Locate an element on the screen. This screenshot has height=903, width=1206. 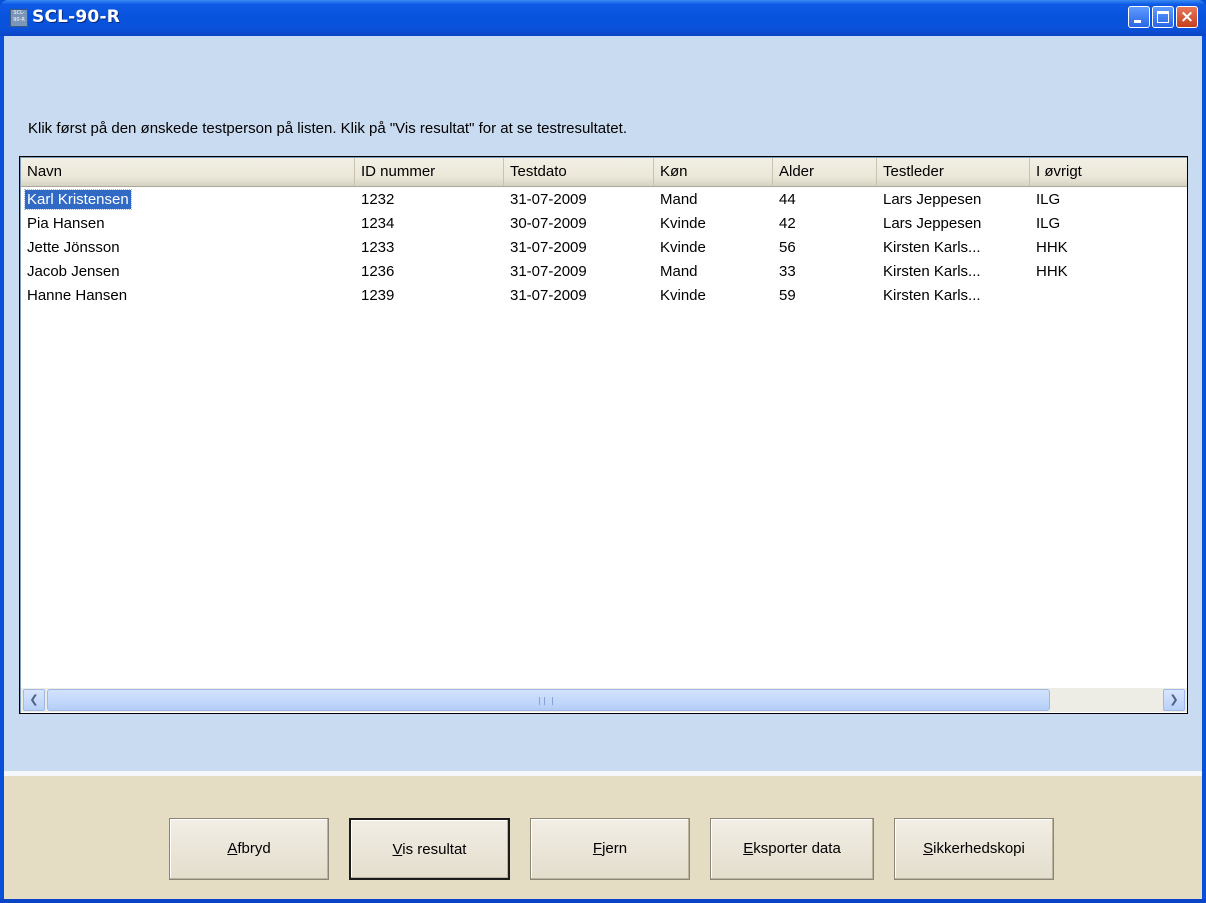
horizontal-scrollbar: ❮ ❯ is located at coordinates (604, 700).